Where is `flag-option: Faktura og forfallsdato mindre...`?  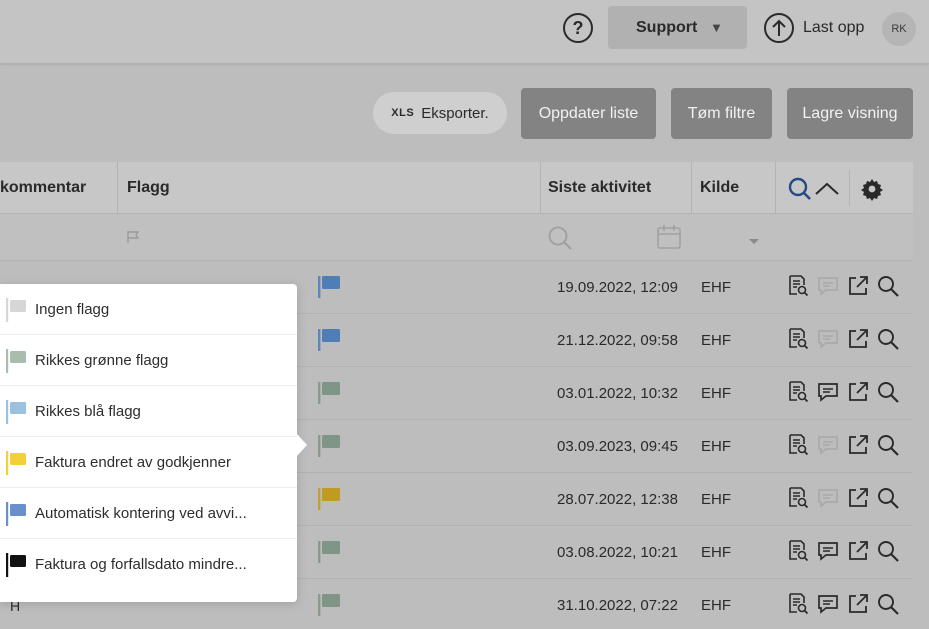
flag-option: Faktura og forfallsdato mindre... is located at coordinates (148, 564).